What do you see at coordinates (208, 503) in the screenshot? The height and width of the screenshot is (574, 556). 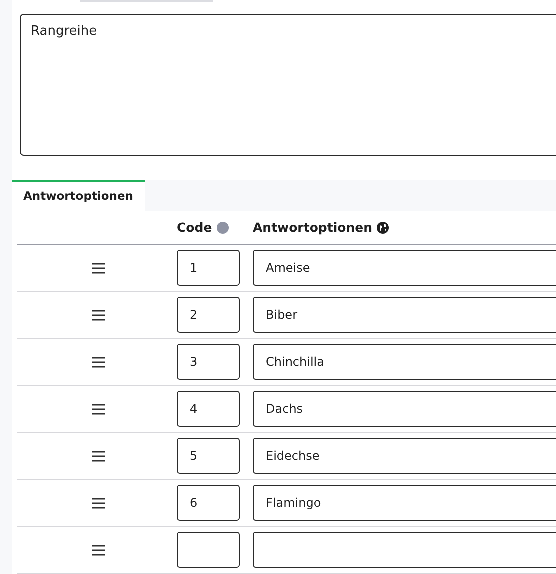 I see `code-field: 6` at bounding box center [208, 503].